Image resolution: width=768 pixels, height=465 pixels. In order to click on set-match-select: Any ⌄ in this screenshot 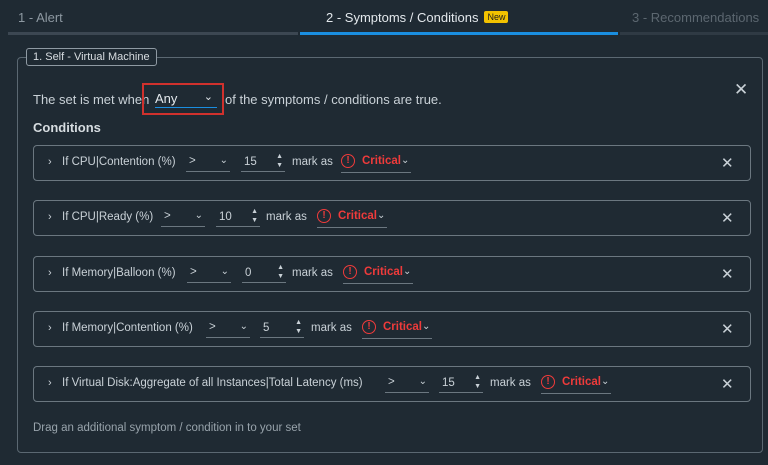, I will do `click(186, 99)`.